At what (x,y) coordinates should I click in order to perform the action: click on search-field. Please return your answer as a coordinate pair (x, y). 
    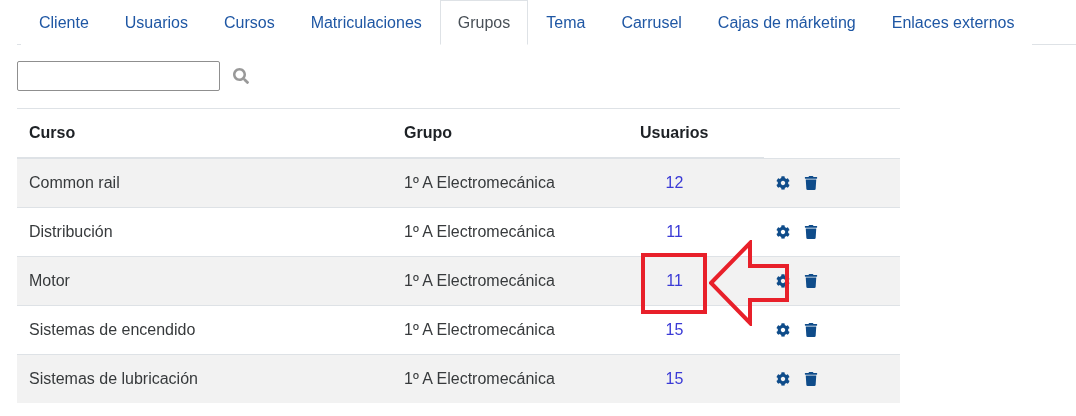
    Looking at the image, I should click on (118, 76).